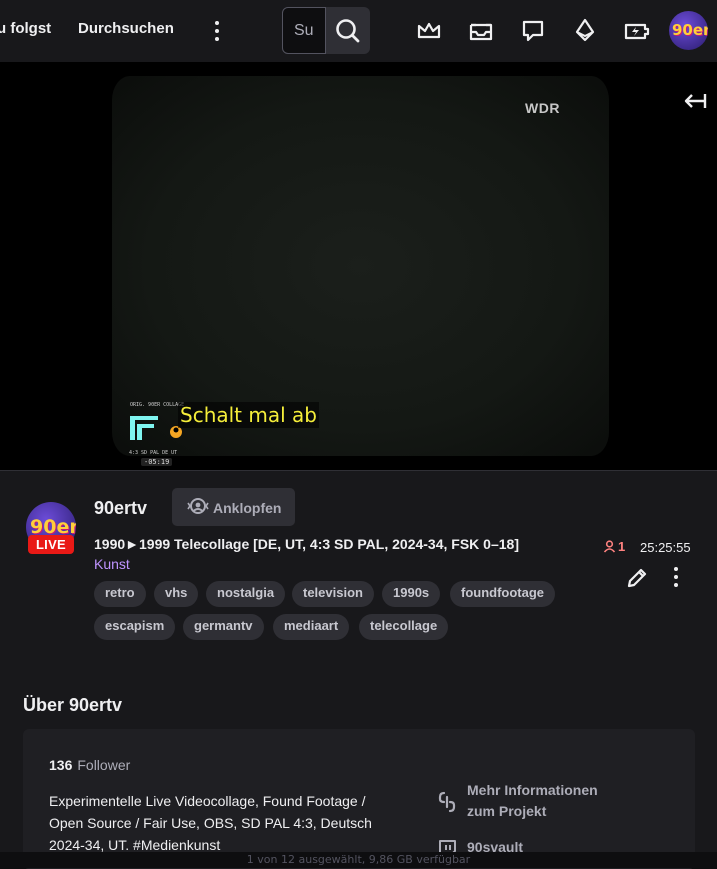 The height and width of the screenshot is (869, 717). Describe the element at coordinates (637, 578) in the screenshot. I see `edit-pencil-icon` at that location.